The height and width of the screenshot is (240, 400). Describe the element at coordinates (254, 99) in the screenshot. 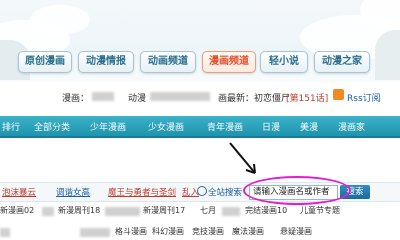

I see `latest-label: 画最新：初恋僵尸` at that location.